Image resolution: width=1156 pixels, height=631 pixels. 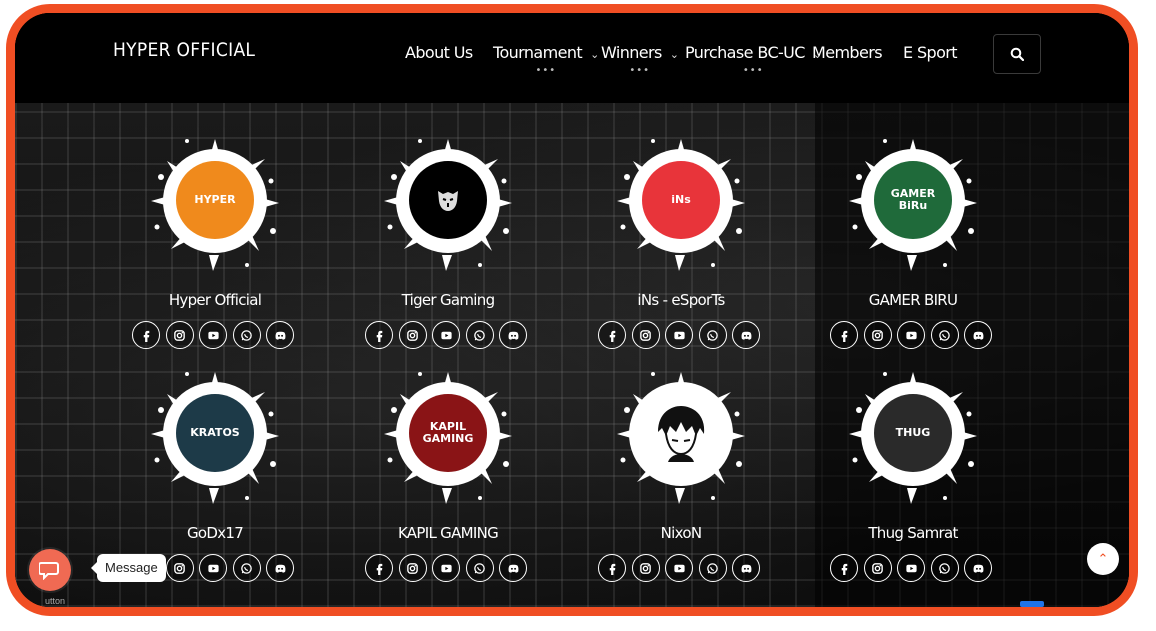 I want to click on team-avatar: KRATOS, so click(x=215, y=433).